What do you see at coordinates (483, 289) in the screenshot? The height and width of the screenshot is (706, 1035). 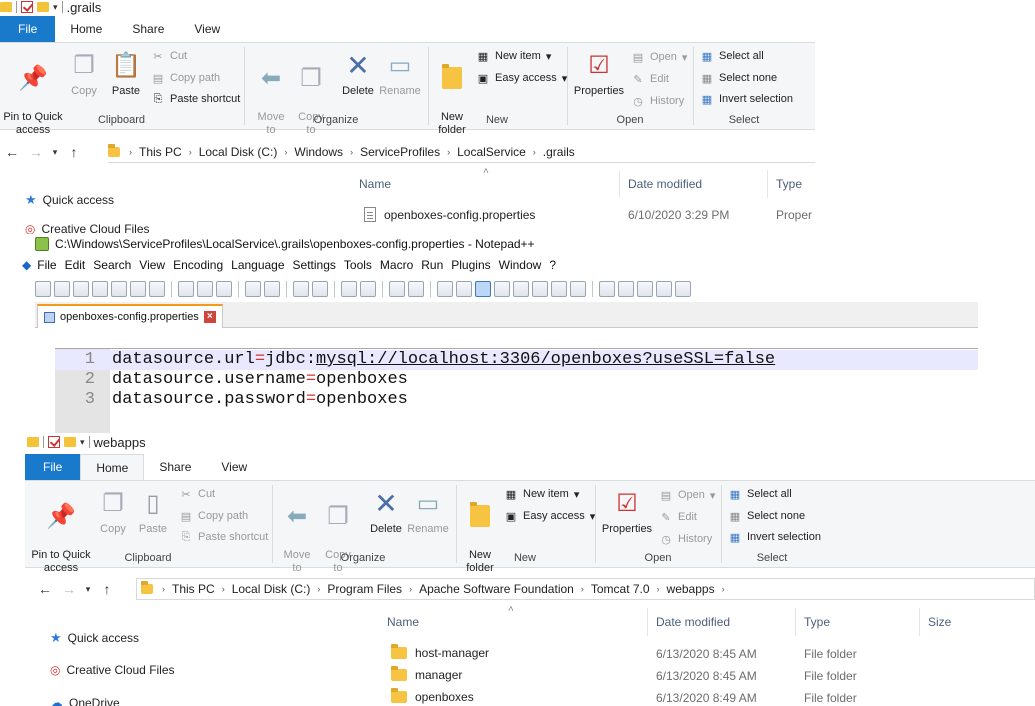 I see `indent-guide-icon` at bounding box center [483, 289].